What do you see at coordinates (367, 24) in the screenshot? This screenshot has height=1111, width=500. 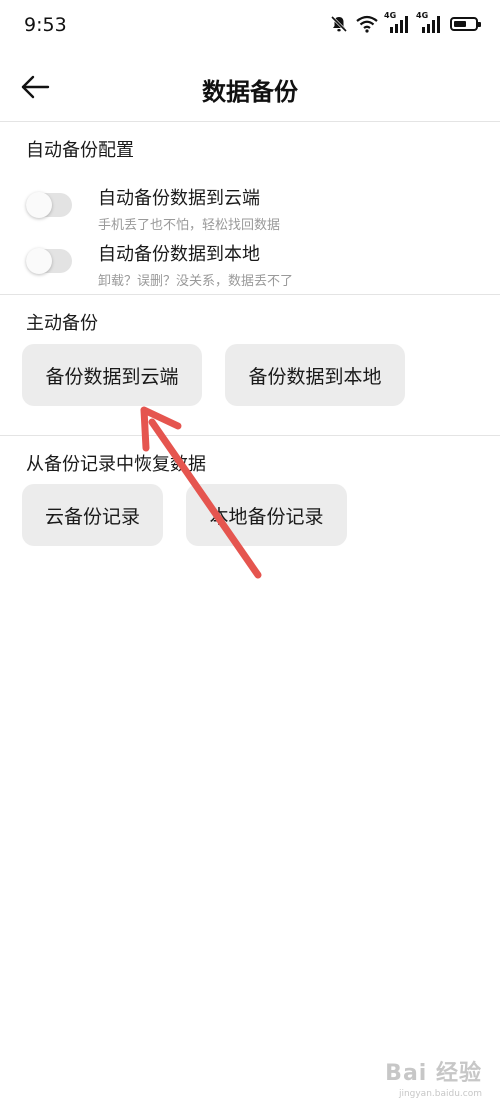 I see `wifi-icon` at bounding box center [367, 24].